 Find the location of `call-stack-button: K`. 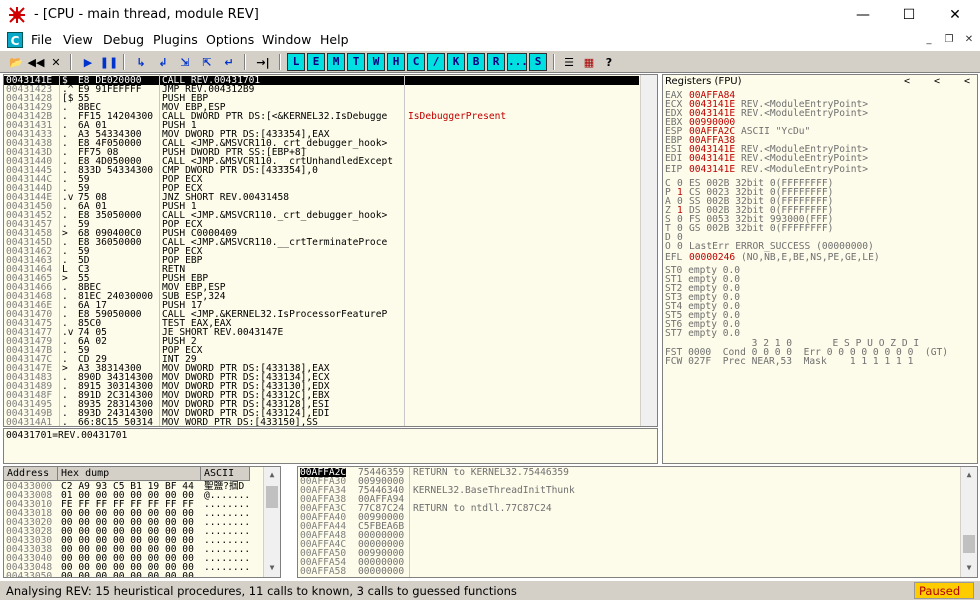

call-stack-button: K is located at coordinates (456, 62).